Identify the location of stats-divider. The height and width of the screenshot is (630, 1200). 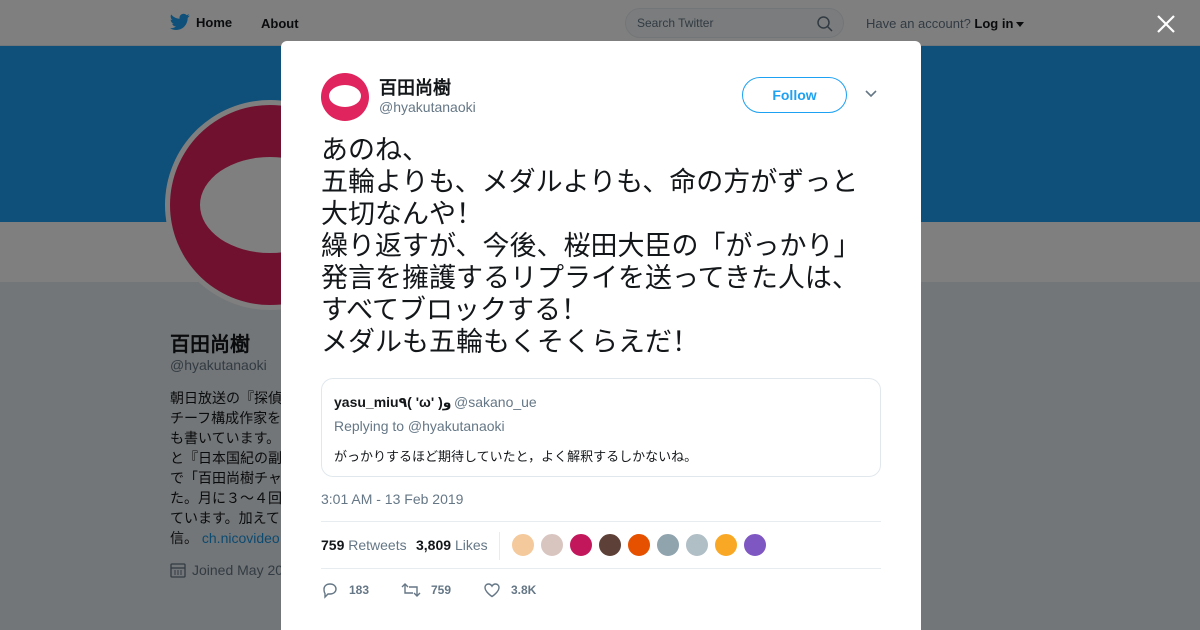
(499, 546).